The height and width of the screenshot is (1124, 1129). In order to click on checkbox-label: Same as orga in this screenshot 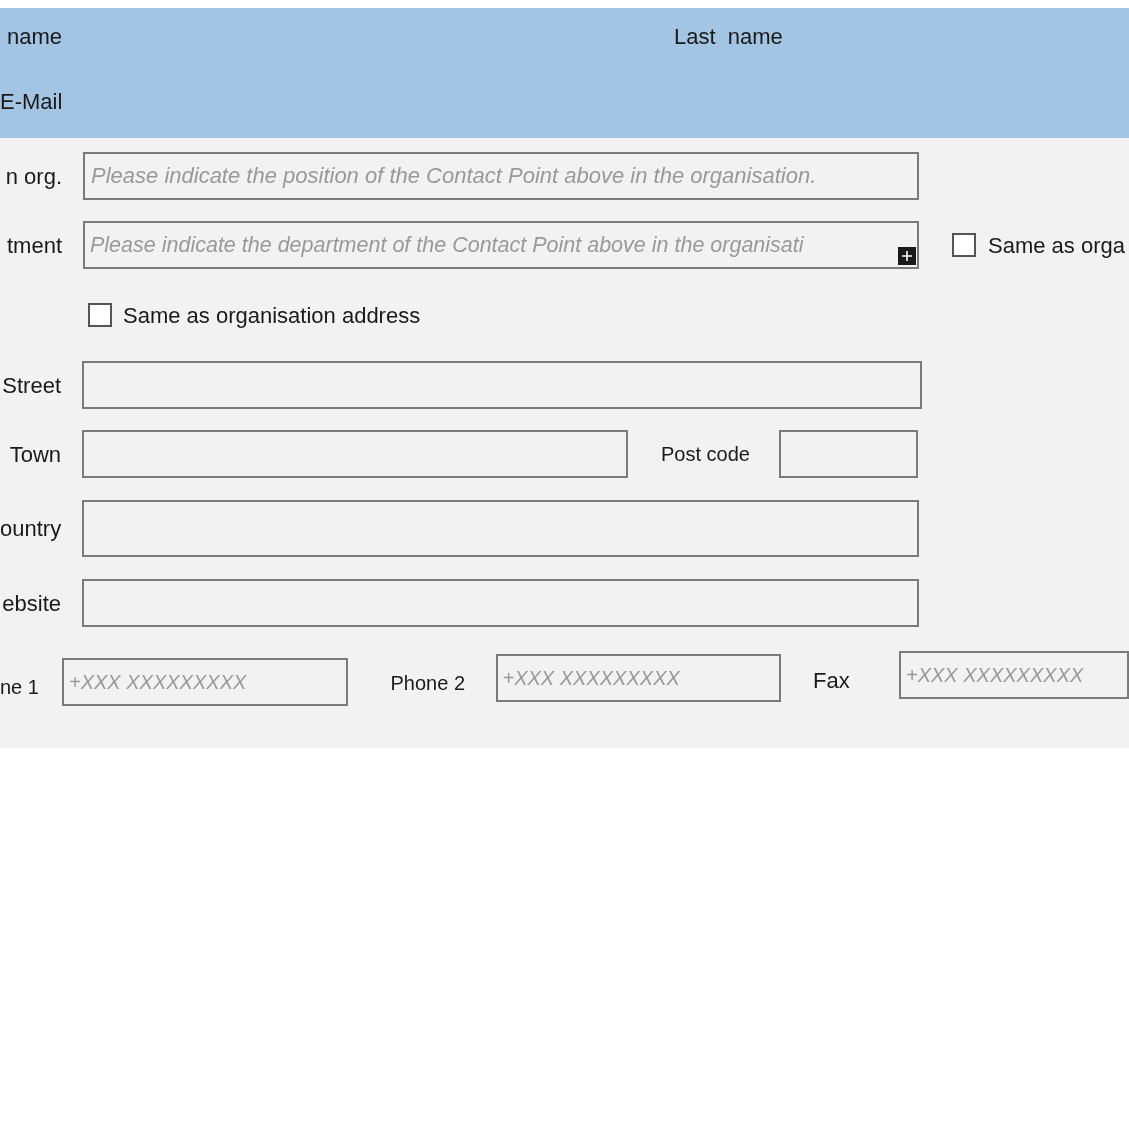, I will do `click(1056, 245)`.